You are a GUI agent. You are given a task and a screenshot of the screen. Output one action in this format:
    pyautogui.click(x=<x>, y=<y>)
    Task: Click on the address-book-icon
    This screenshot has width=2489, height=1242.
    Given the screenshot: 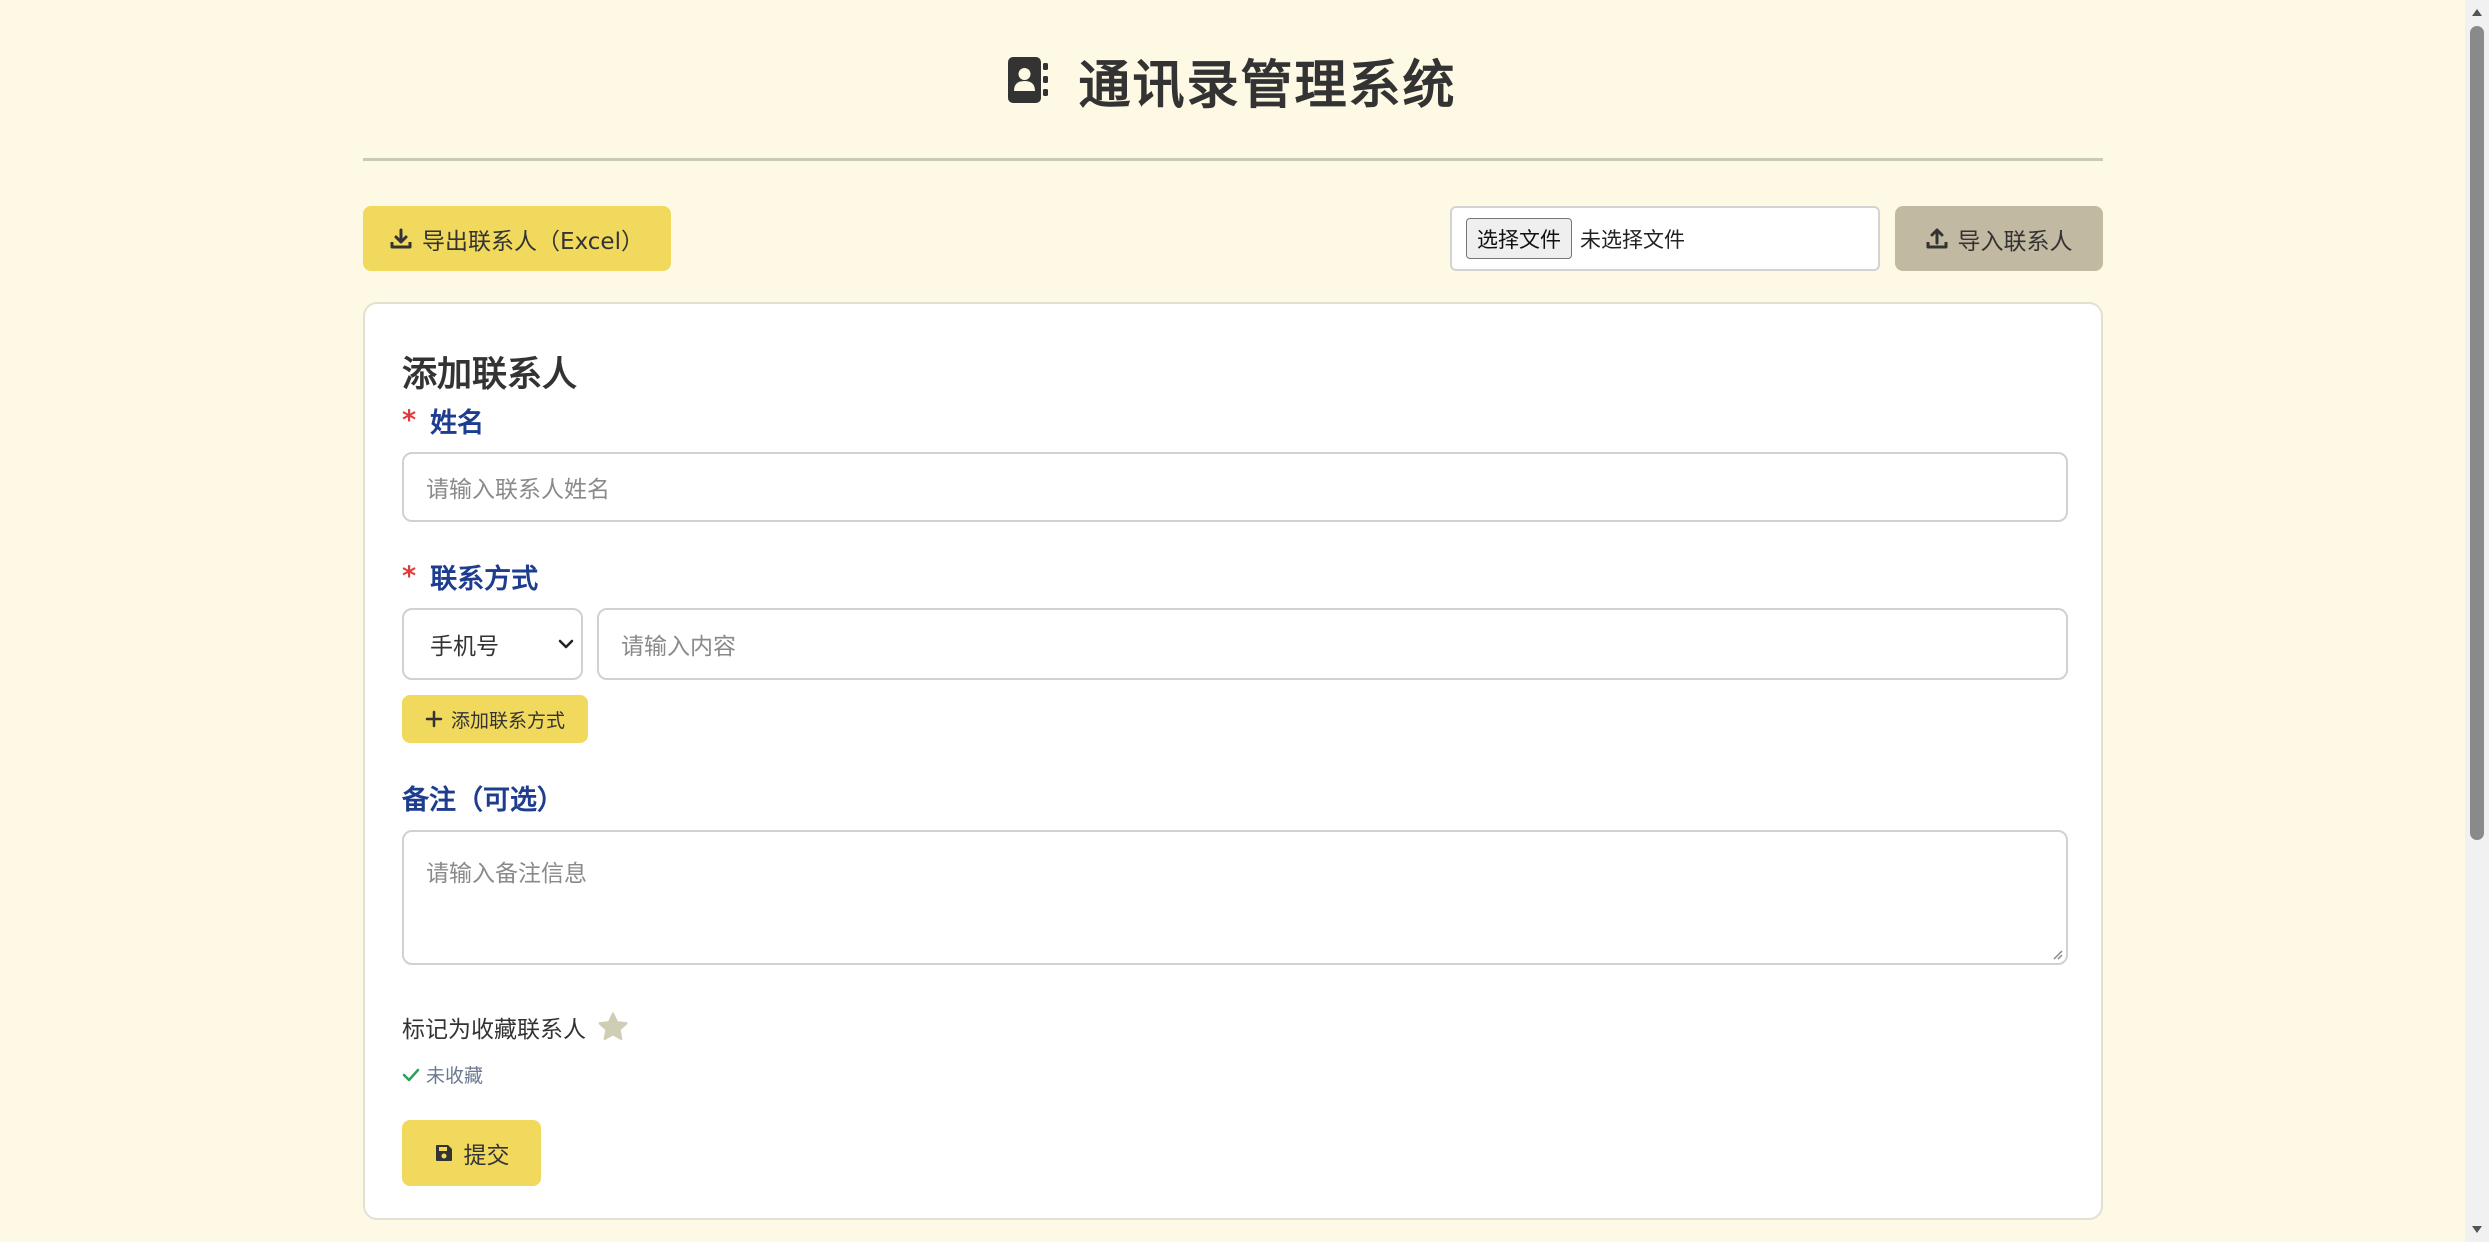 What is the action you would take?
    pyautogui.click(x=1028, y=80)
    